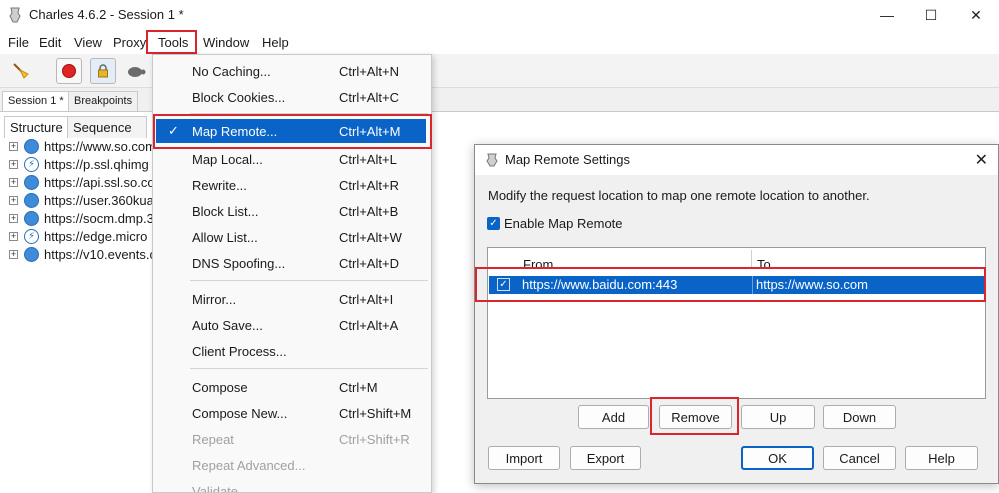  What do you see at coordinates (88, 42) in the screenshot?
I see `menu-view: View` at bounding box center [88, 42].